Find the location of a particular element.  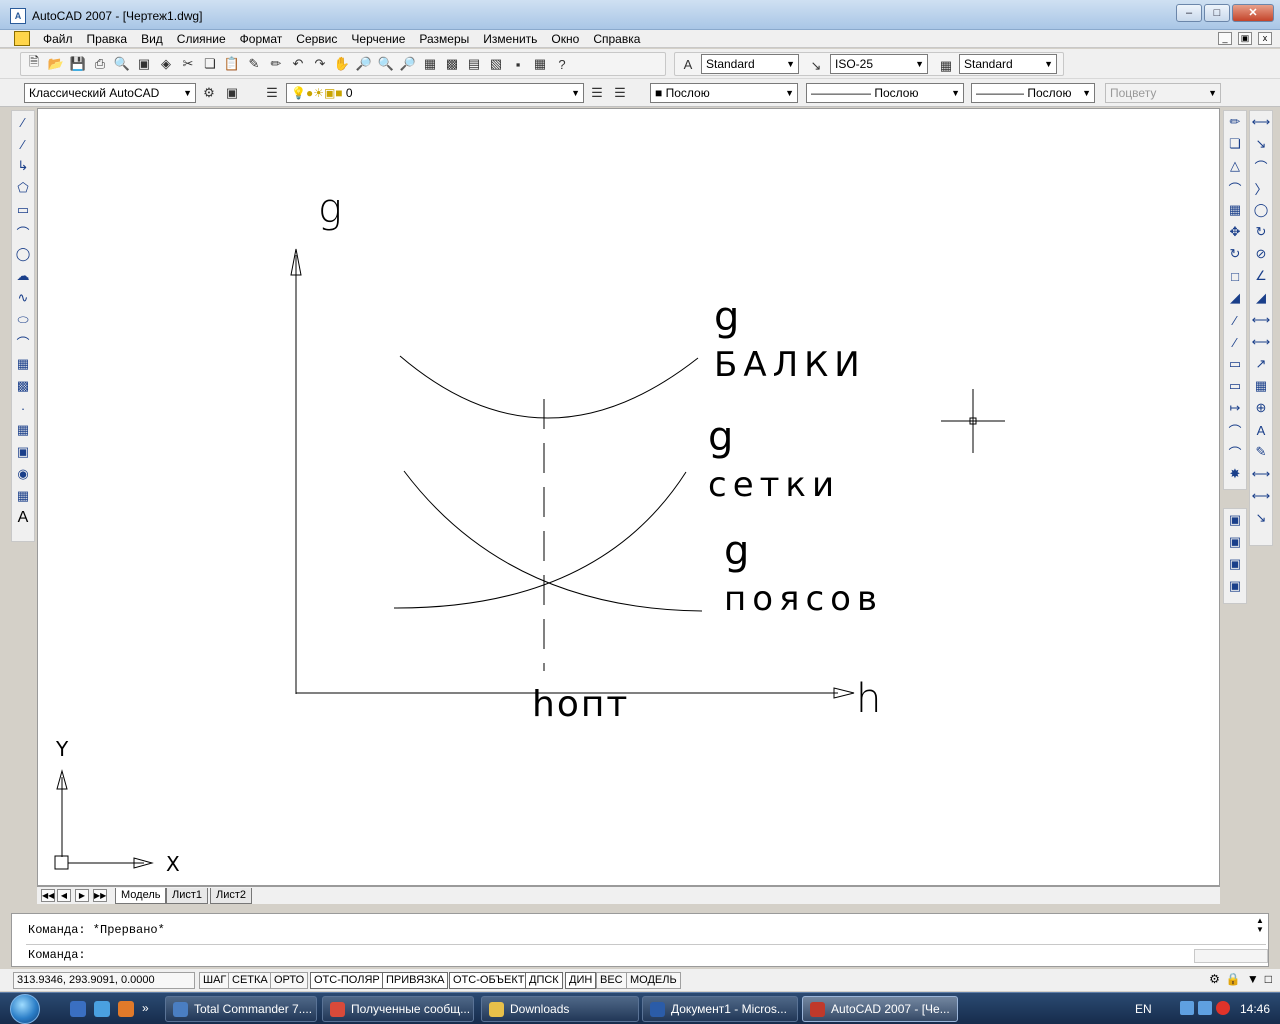

otrack-button: ОТС-ОБЪЕКТ is located at coordinates (489, 980).